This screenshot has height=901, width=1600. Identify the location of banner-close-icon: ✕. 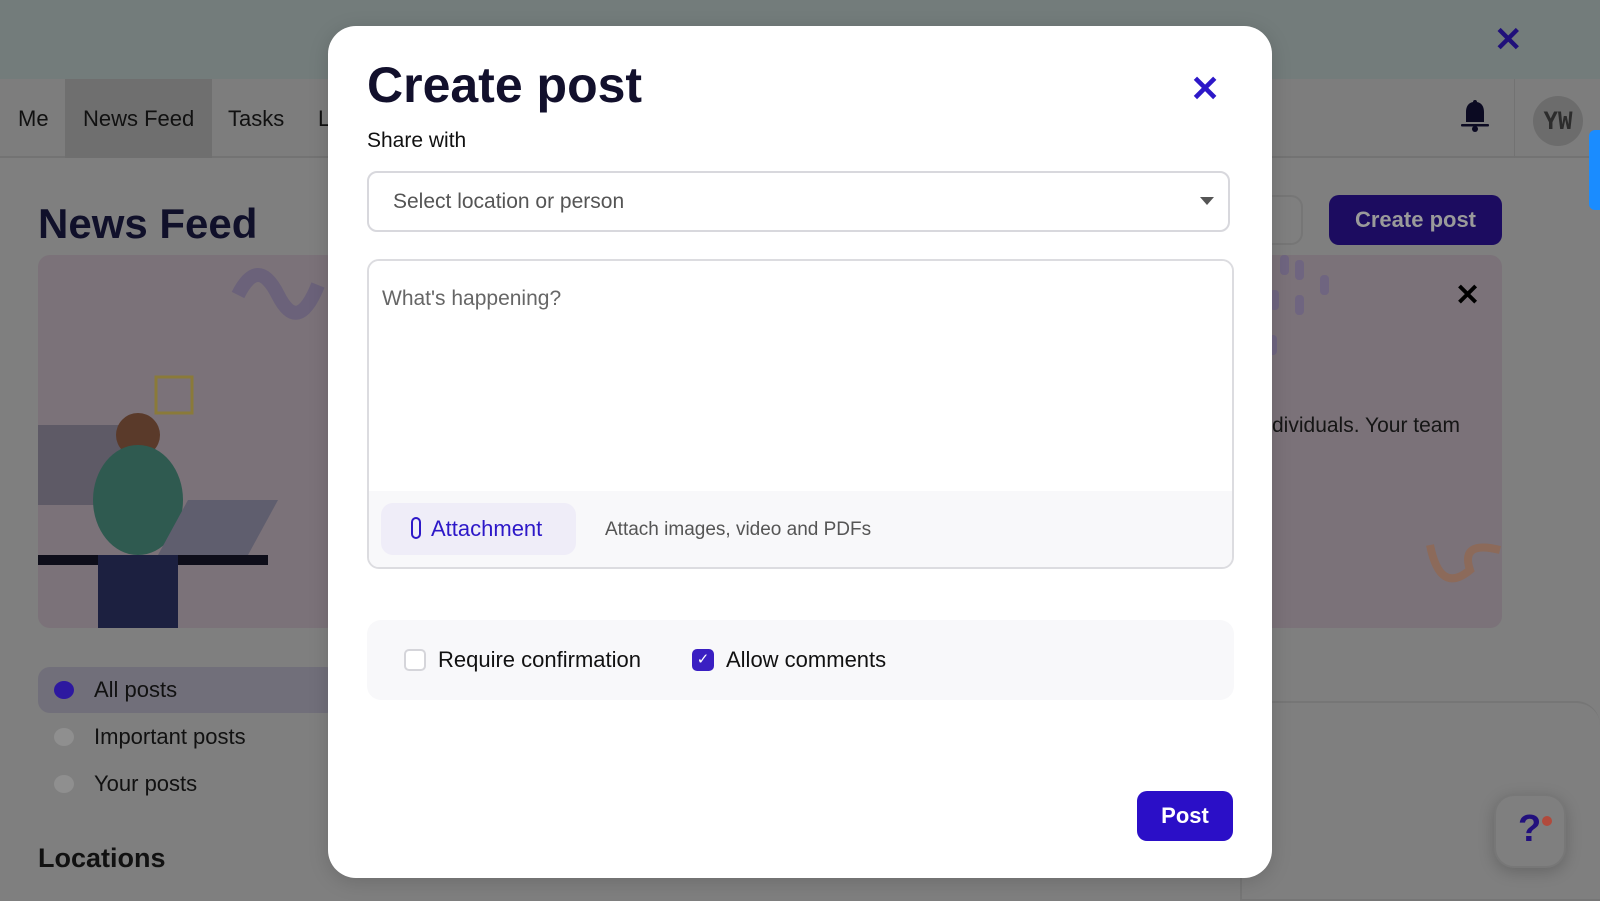
(1508, 40).